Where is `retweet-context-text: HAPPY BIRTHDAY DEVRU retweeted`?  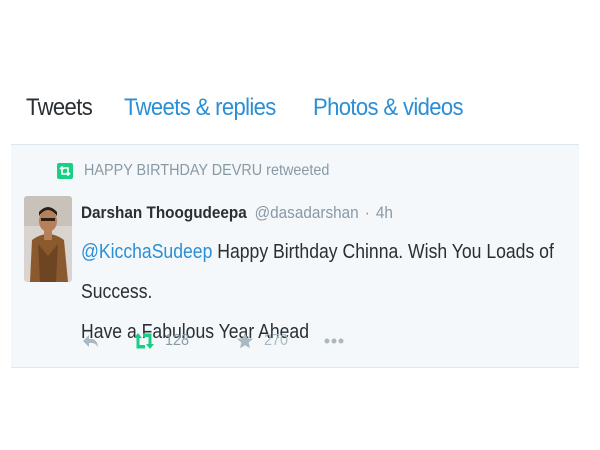
retweet-context-text: HAPPY BIRTHDAY DEVRU retweeted is located at coordinates (206, 171).